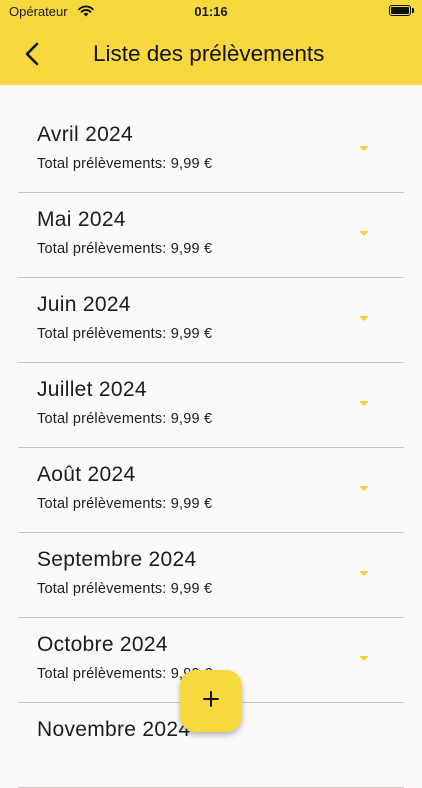  I want to click on status-time: 01:16, so click(211, 11).